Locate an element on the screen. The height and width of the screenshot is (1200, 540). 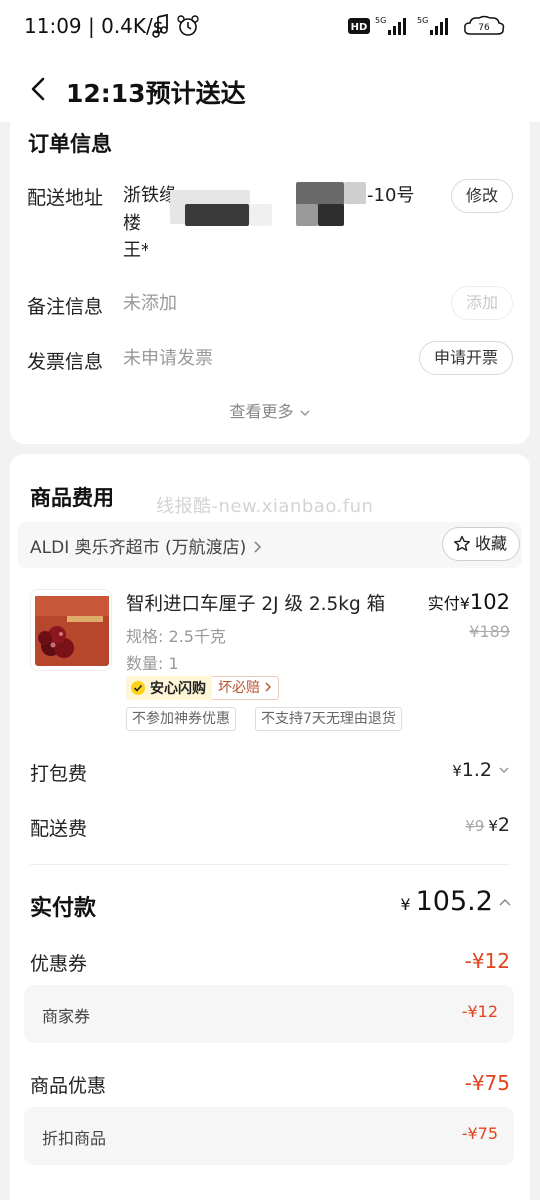
total-amount: 105.2 is located at coordinates (454, 901).